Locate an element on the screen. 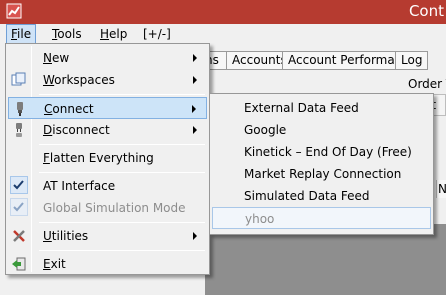 Image resolution: width=446 pixels, height=295 pixels. unplug-icon is located at coordinates (19, 130).